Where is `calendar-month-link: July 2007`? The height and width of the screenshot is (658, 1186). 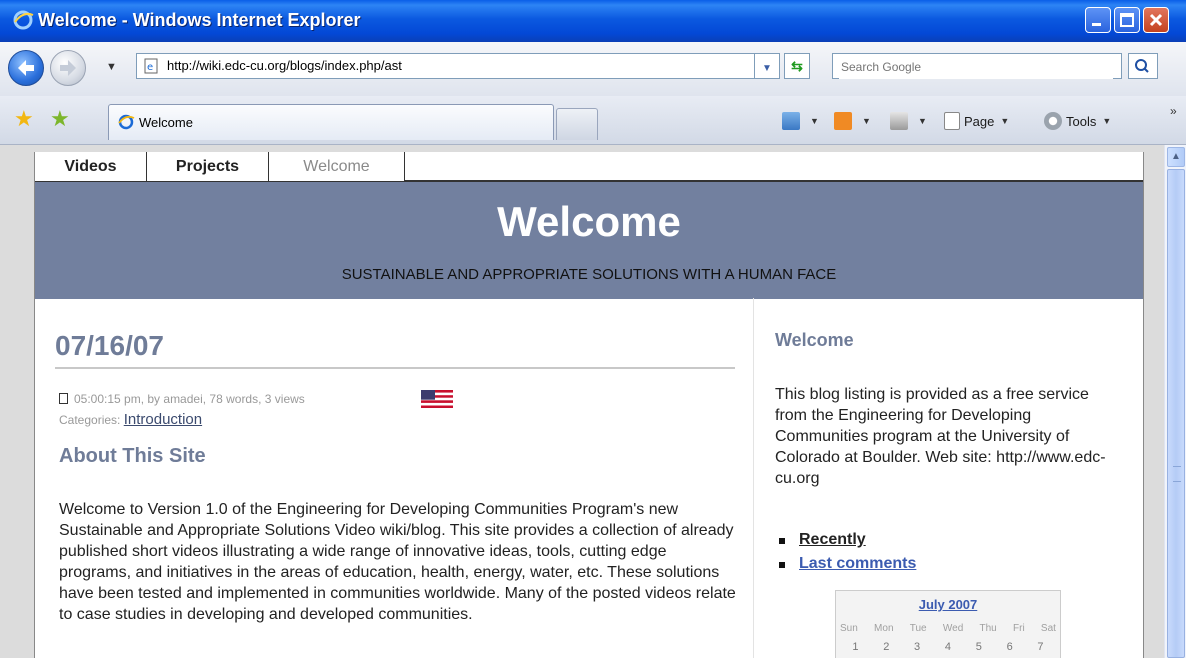
calendar-month-link: July 2007 is located at coordinates (948, 604).